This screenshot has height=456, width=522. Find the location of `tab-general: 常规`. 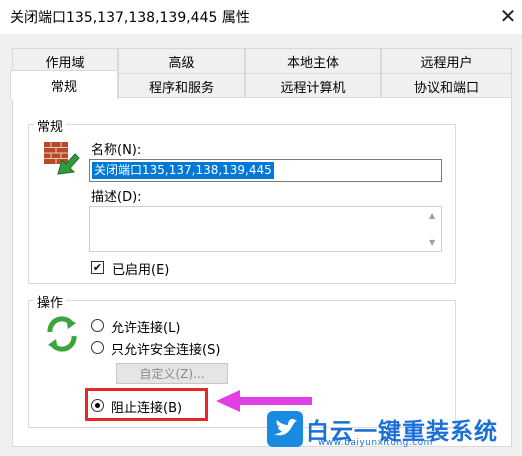

tab-general: 常规 is located at coordinates (64, 84).